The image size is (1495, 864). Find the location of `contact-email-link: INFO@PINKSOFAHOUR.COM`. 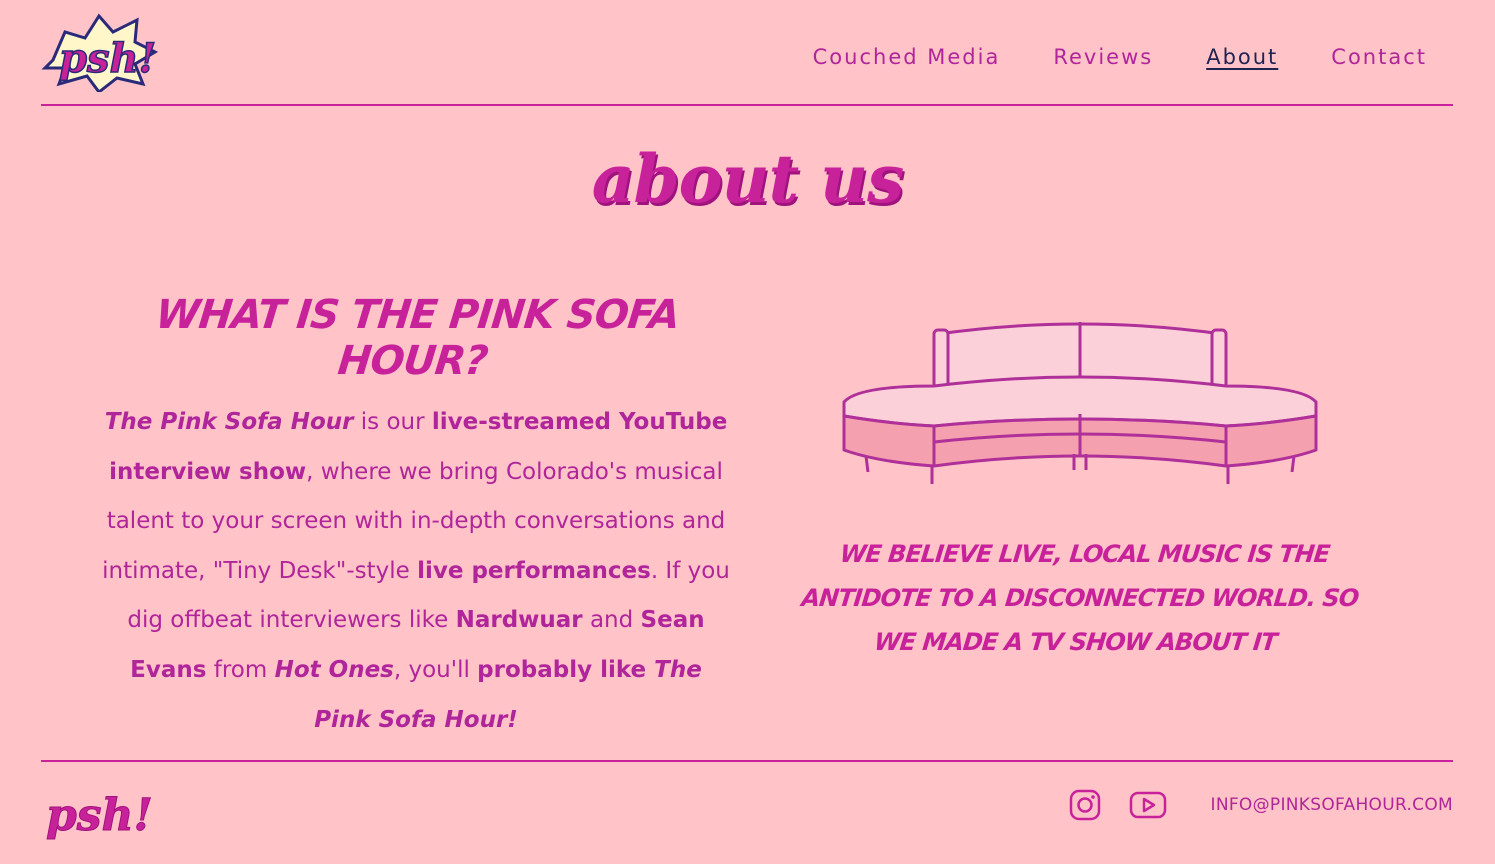

contact-email-link: INFO@PINKSOFAHOUR.COM is located at coordinates (1332, 805).